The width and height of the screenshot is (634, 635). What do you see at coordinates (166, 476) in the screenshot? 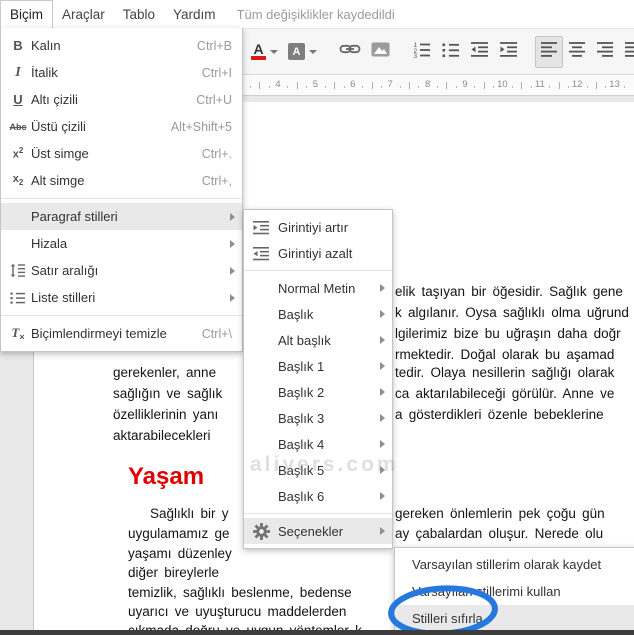
I see `document-heading: Yaşam` at bounding box center [166, 476].